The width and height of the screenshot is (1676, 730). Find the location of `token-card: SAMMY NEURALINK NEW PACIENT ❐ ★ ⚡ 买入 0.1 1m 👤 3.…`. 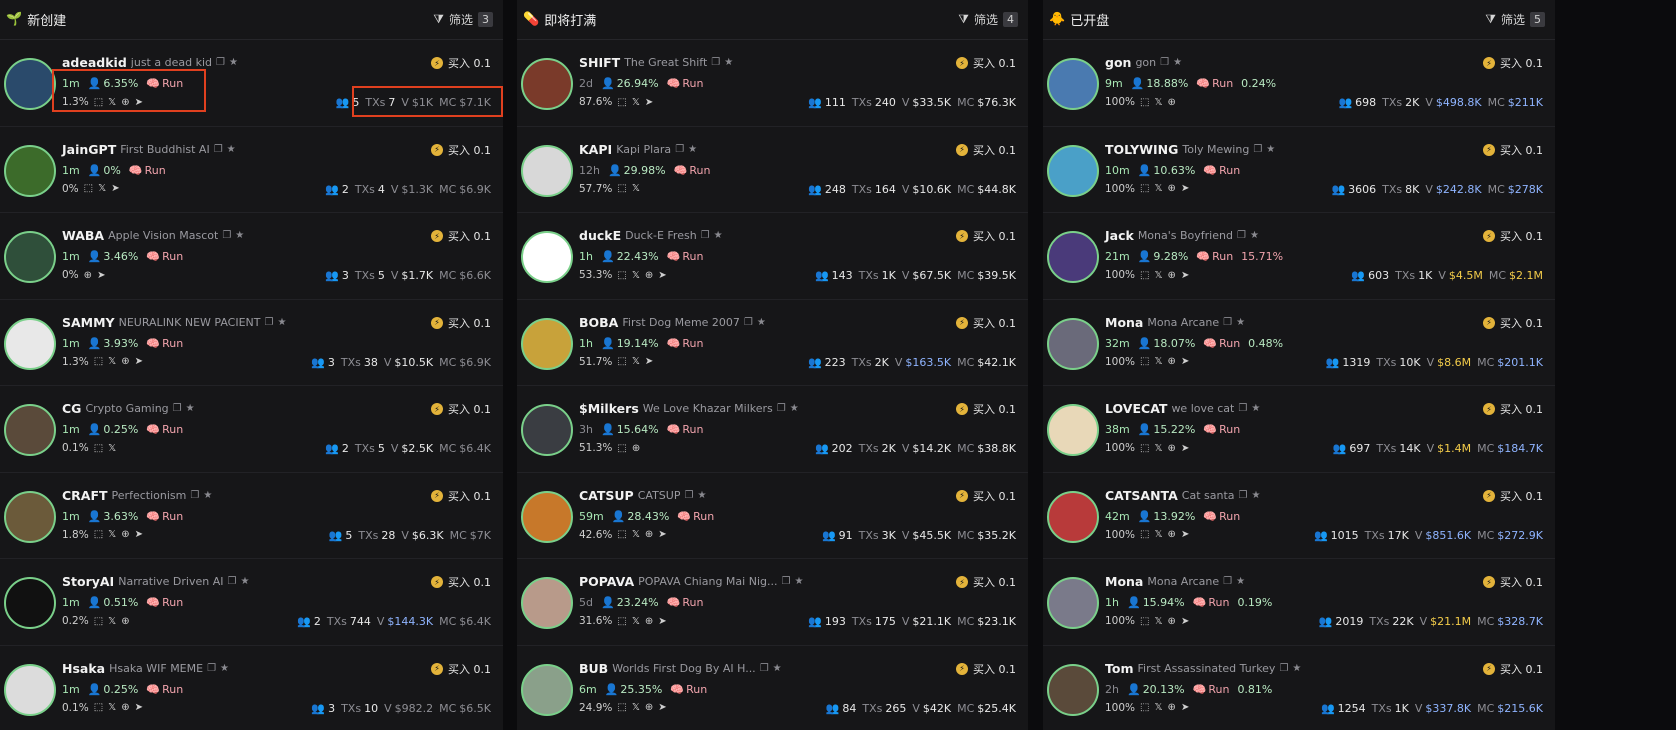

token-card: SAMMY NEURALINK NEW PACIENT ❐ ★ ⚡ 买入 0.1 1m 👤 3.… is located at coordinates (251, 343).